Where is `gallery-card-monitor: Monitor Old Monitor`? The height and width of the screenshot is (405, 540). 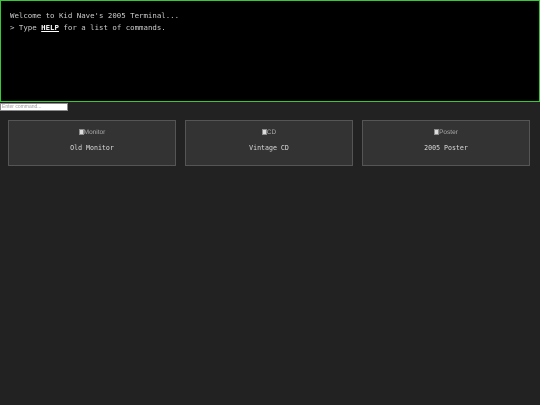 gallery-card-monitor: Monitor Old Monitor is located at coordinates (92, 143).